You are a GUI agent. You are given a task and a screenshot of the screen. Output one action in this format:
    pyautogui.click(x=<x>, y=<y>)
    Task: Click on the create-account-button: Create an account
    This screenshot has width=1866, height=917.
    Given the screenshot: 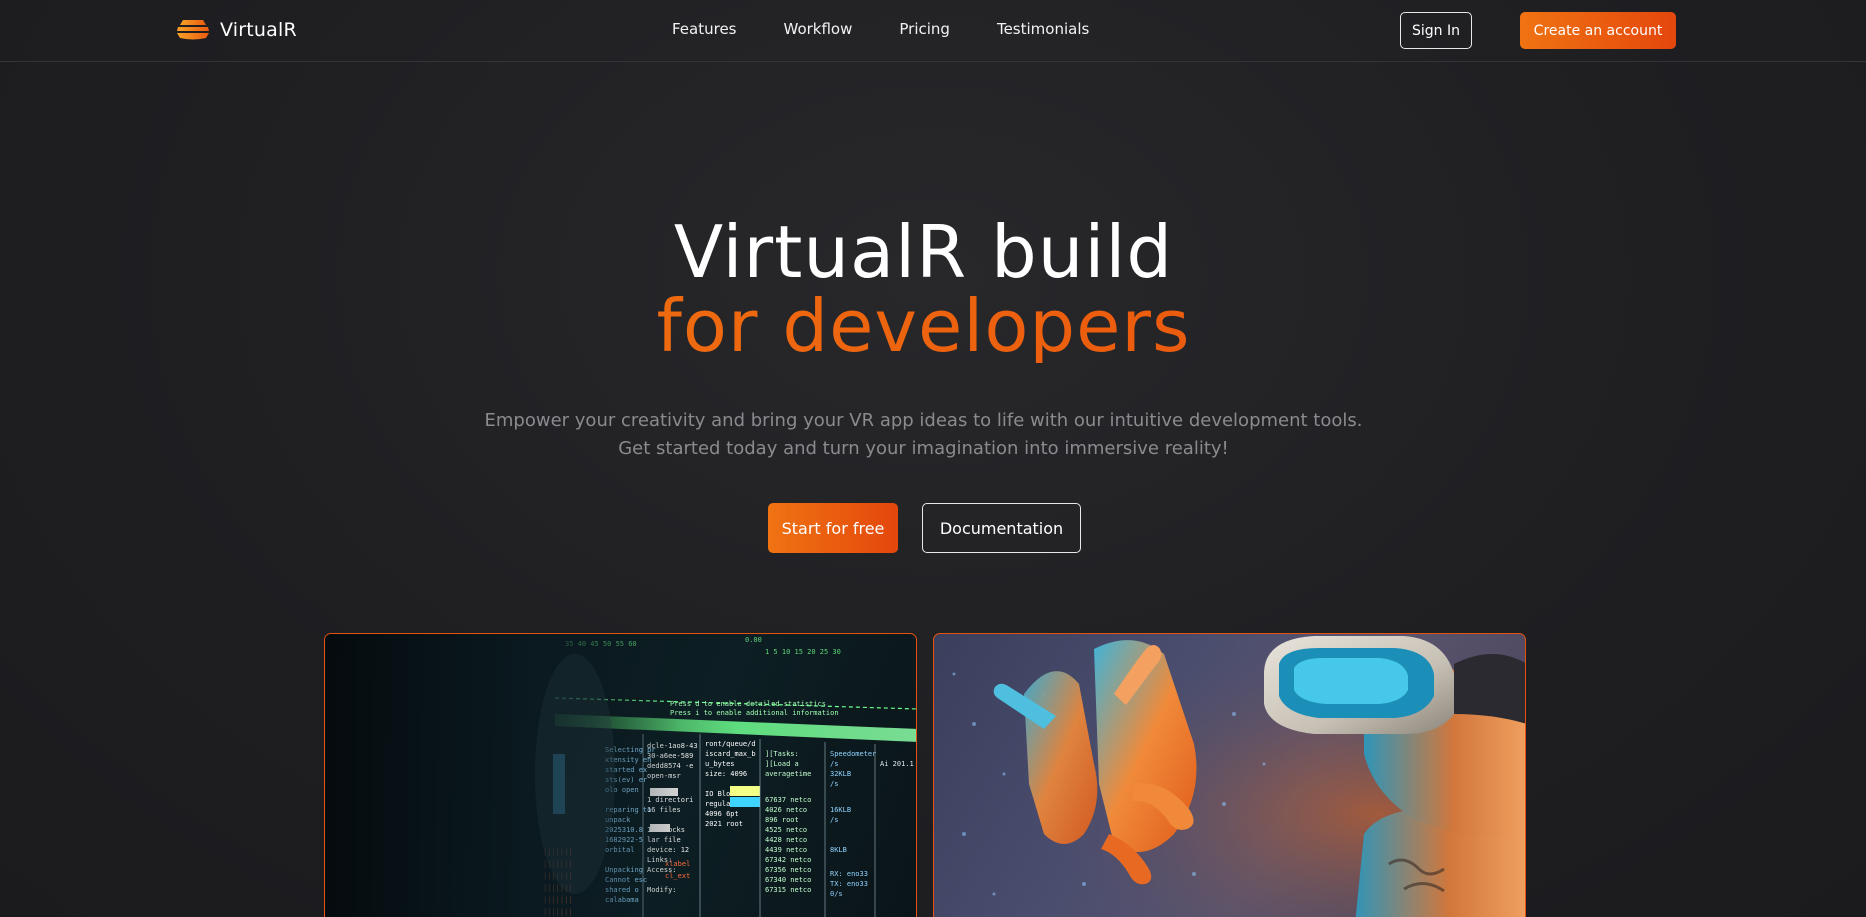 What is the action you would take?
    pyautogui.click(x=1598, y=30)
    